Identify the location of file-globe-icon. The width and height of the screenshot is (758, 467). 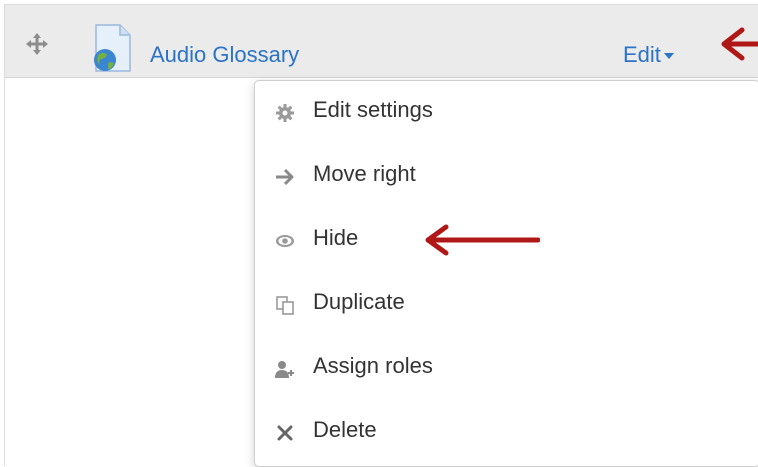
(112, 48).